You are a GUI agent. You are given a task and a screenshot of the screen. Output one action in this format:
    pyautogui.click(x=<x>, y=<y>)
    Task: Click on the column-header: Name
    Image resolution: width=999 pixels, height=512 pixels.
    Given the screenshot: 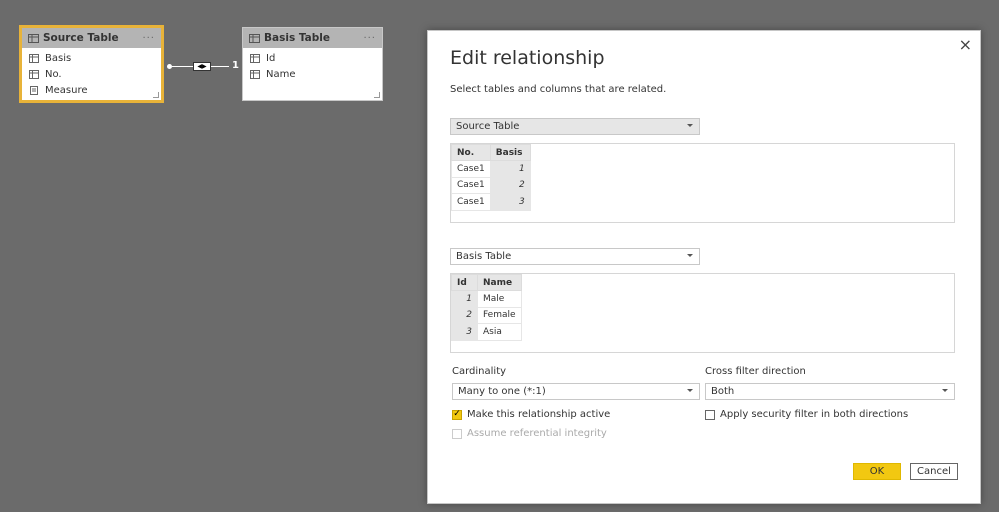 What is the action you would take?
    pyautogui.click(x=499, y=282)
    